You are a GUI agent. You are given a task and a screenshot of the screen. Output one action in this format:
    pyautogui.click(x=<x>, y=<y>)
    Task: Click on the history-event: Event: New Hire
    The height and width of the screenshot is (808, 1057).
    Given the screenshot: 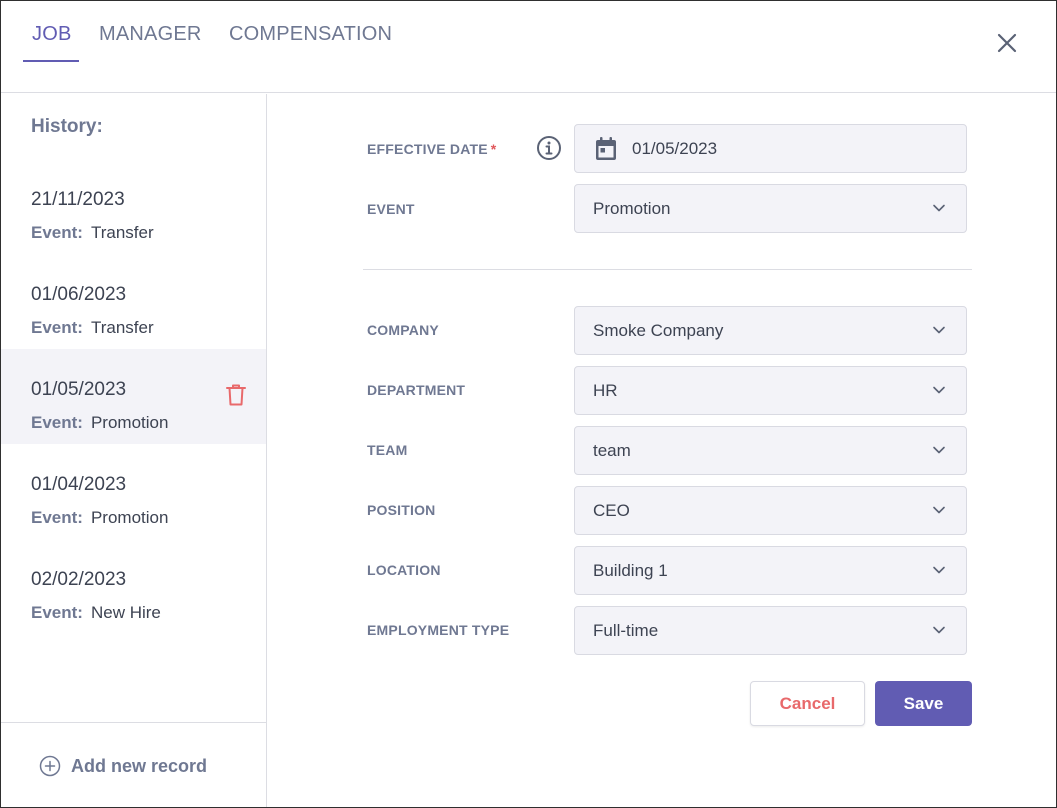 What is the action you would take?
    pyautogui.click(x=96, y=613)
    